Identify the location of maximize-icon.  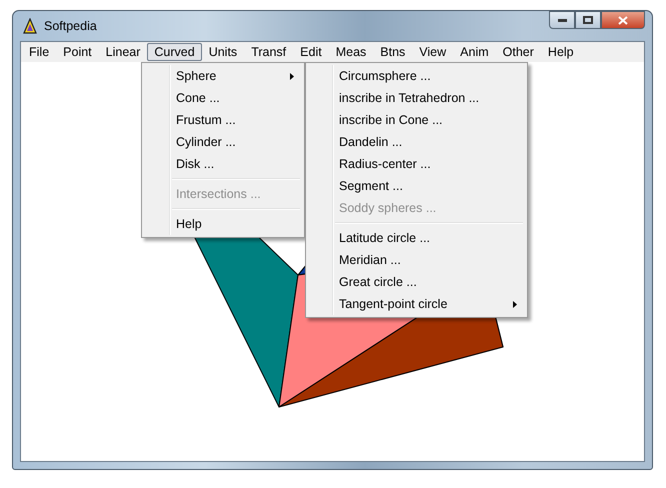
(588, 20).